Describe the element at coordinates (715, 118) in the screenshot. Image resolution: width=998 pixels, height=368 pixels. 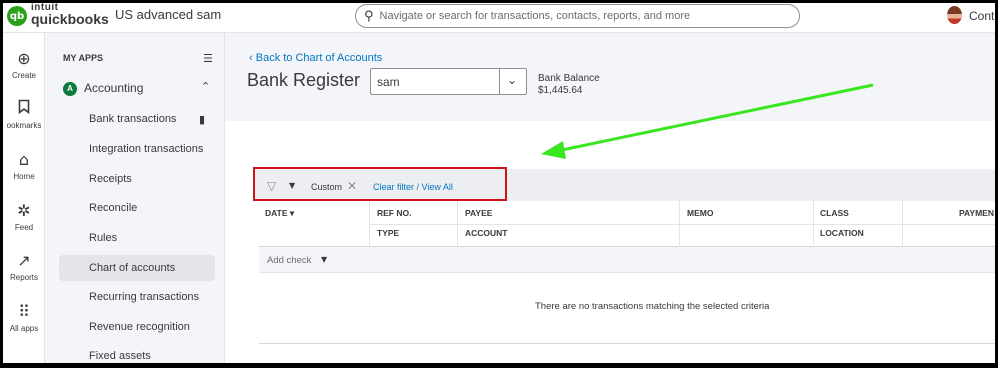
I see `annotation-arrow-shaft` at that location.